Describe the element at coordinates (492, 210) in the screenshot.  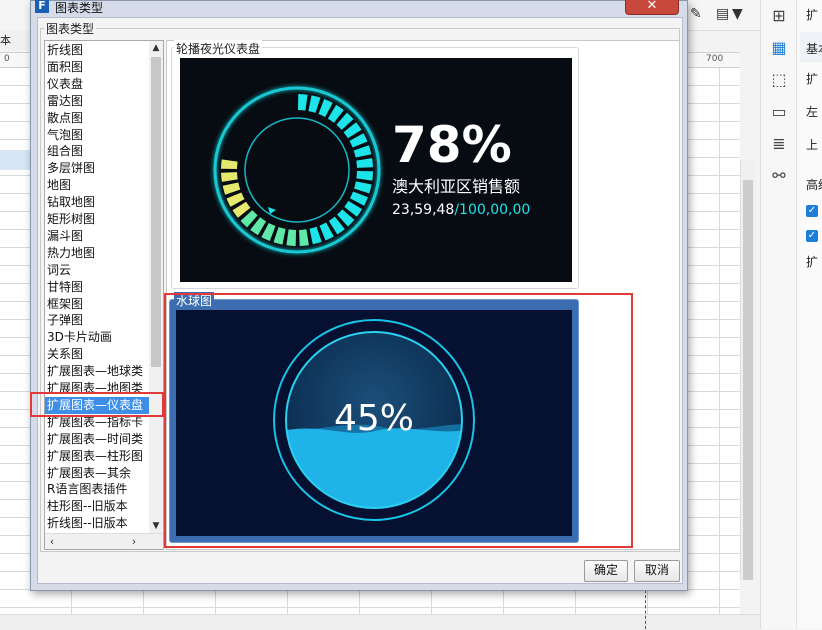
I see `gauge-total: /100,00,00` at that location.